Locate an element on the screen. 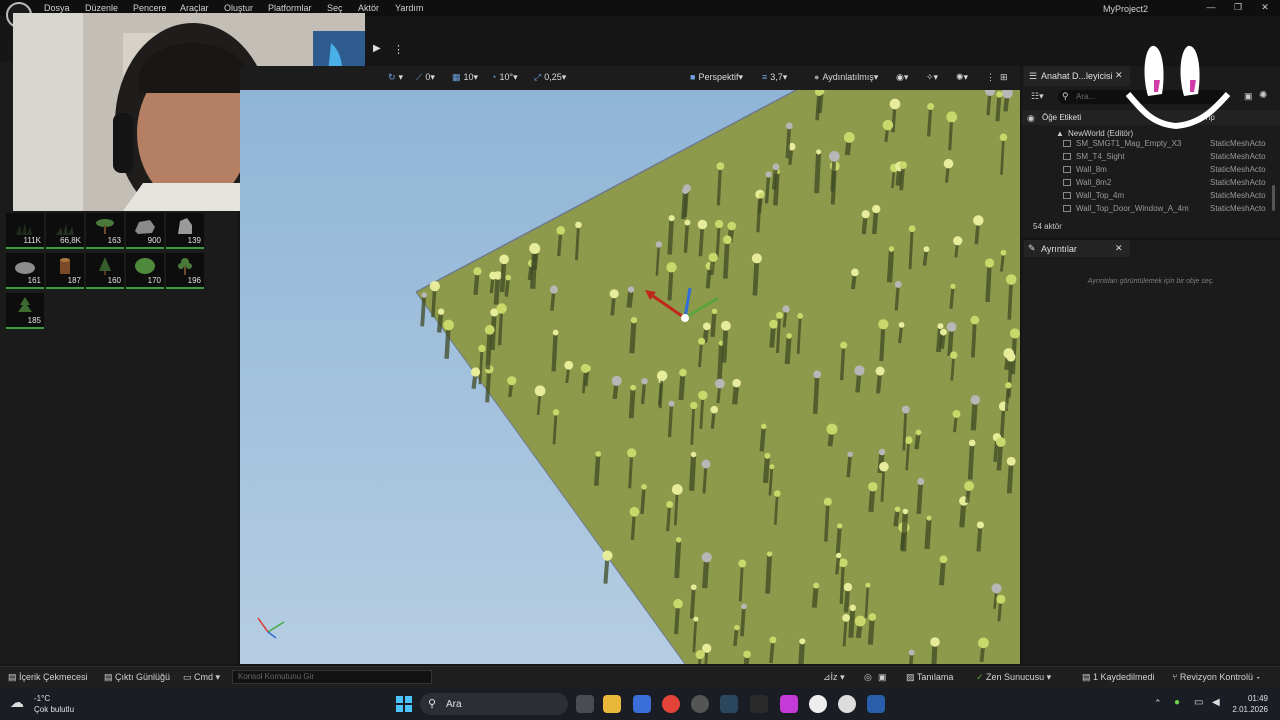 The height and width of the screenshot is (720, 1280). weather-cloud-icon: ☁ is located at coordinates (20, 702).